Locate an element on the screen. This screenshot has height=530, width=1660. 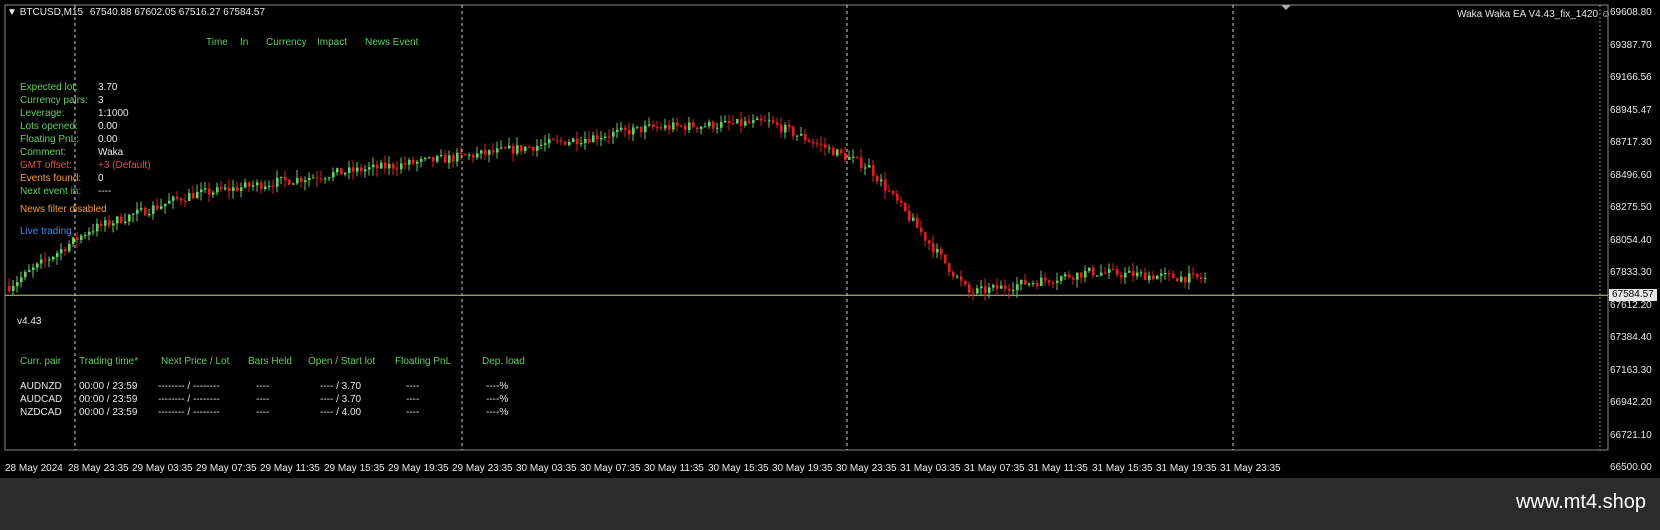
floating-pnl-label: Floating PnL: is located at coordinates (49, 139).